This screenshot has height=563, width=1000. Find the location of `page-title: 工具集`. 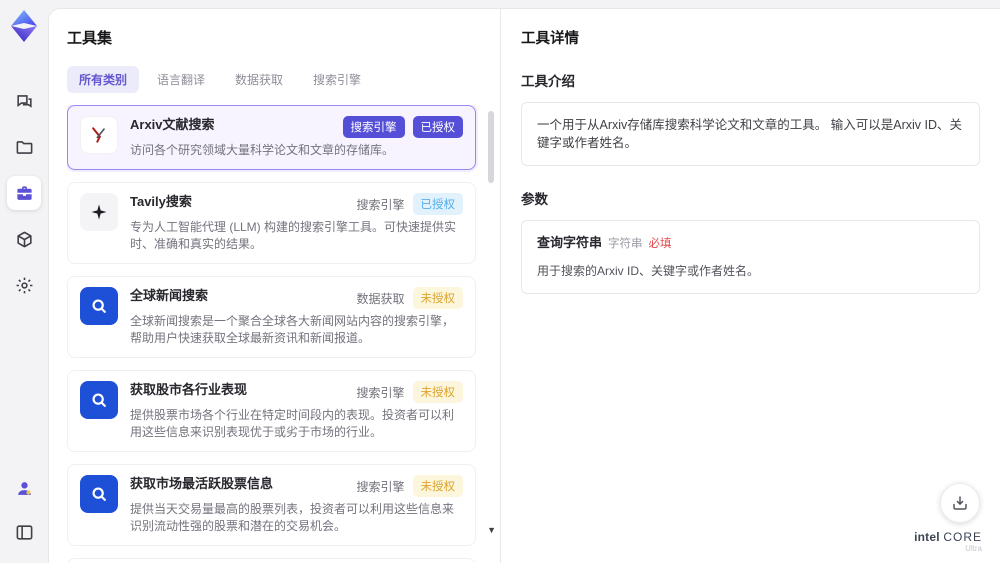

page-title: 工具集 is located at coordinates (90, 38).